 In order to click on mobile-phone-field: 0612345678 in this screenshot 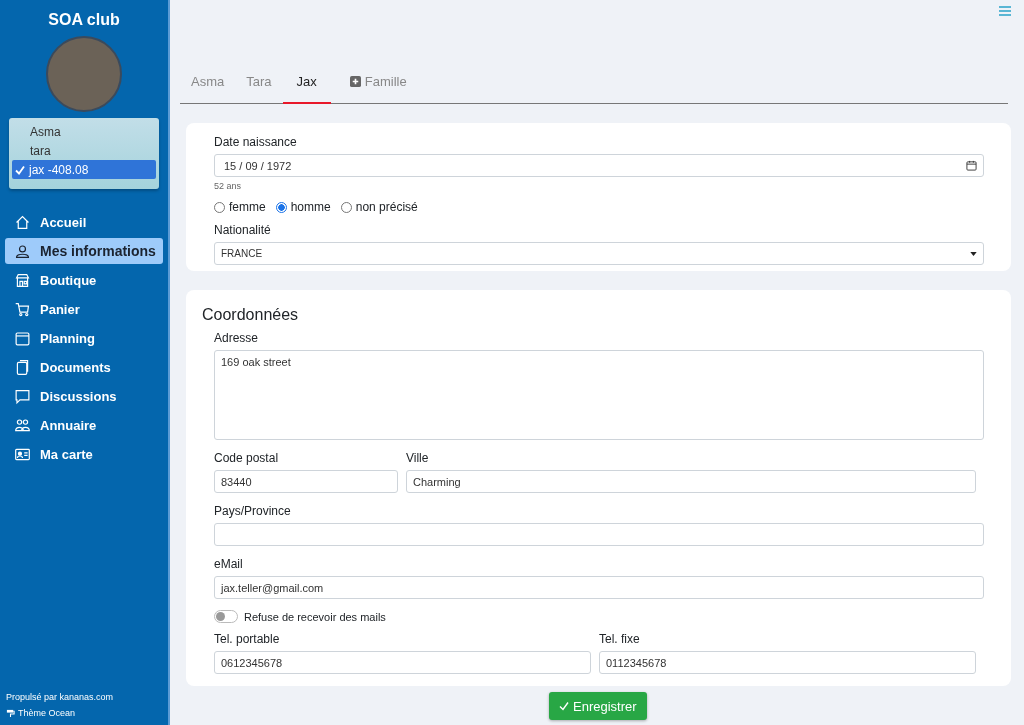, I will do `click(402, 662)`.